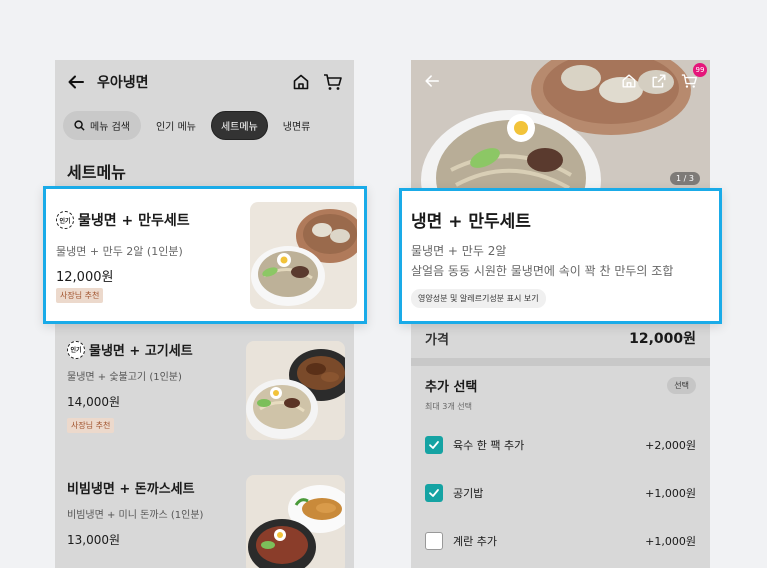 Image resolution: width=767 pixels, height=568 pixels. I want to click on menu-hero-image: 99 1 / 3, so click(560, 125).